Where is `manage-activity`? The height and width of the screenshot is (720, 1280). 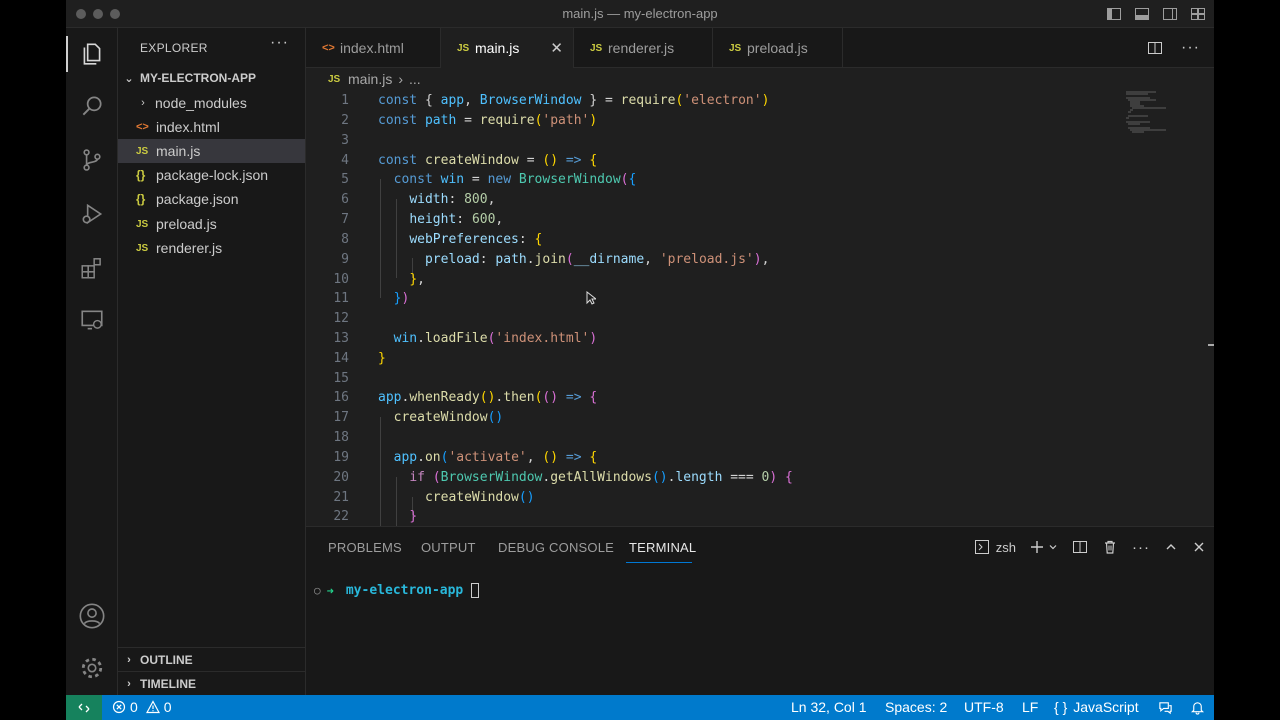 manage-activity is located at coordinates (92, 668).